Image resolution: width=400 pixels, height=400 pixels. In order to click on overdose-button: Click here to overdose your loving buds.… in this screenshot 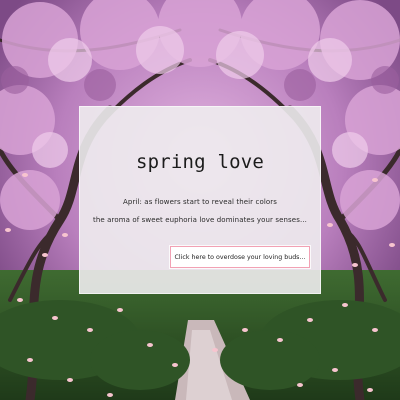, I will do `click(240, 257)`.